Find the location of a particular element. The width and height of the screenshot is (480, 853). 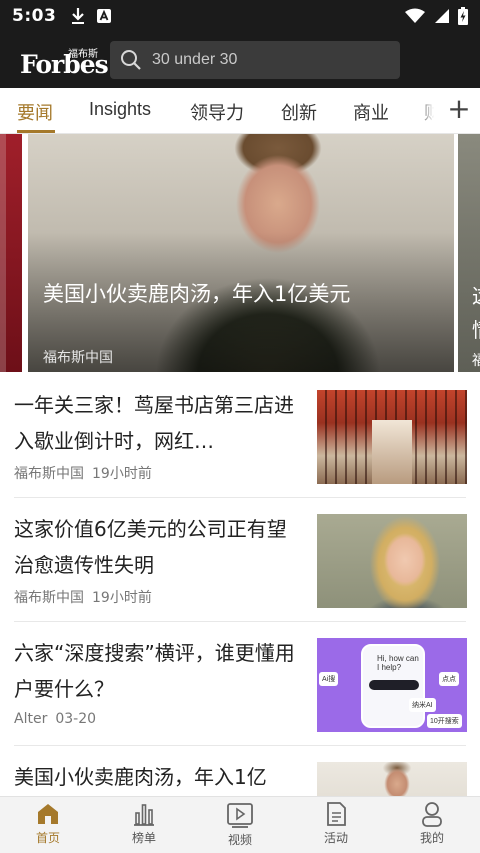

carousel-next-slide: 这 情 福 is located at coordinates (469, 253).